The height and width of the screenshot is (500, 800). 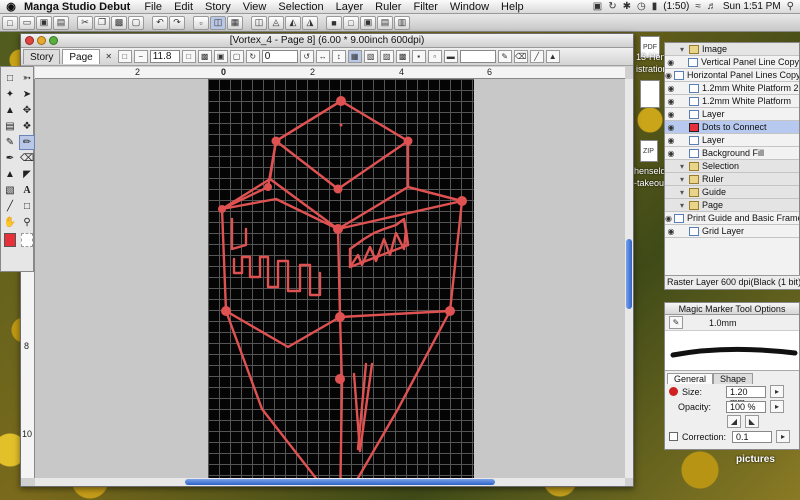 I want to click on horizontal-scroll-thumb, so click(x=340, y=482).